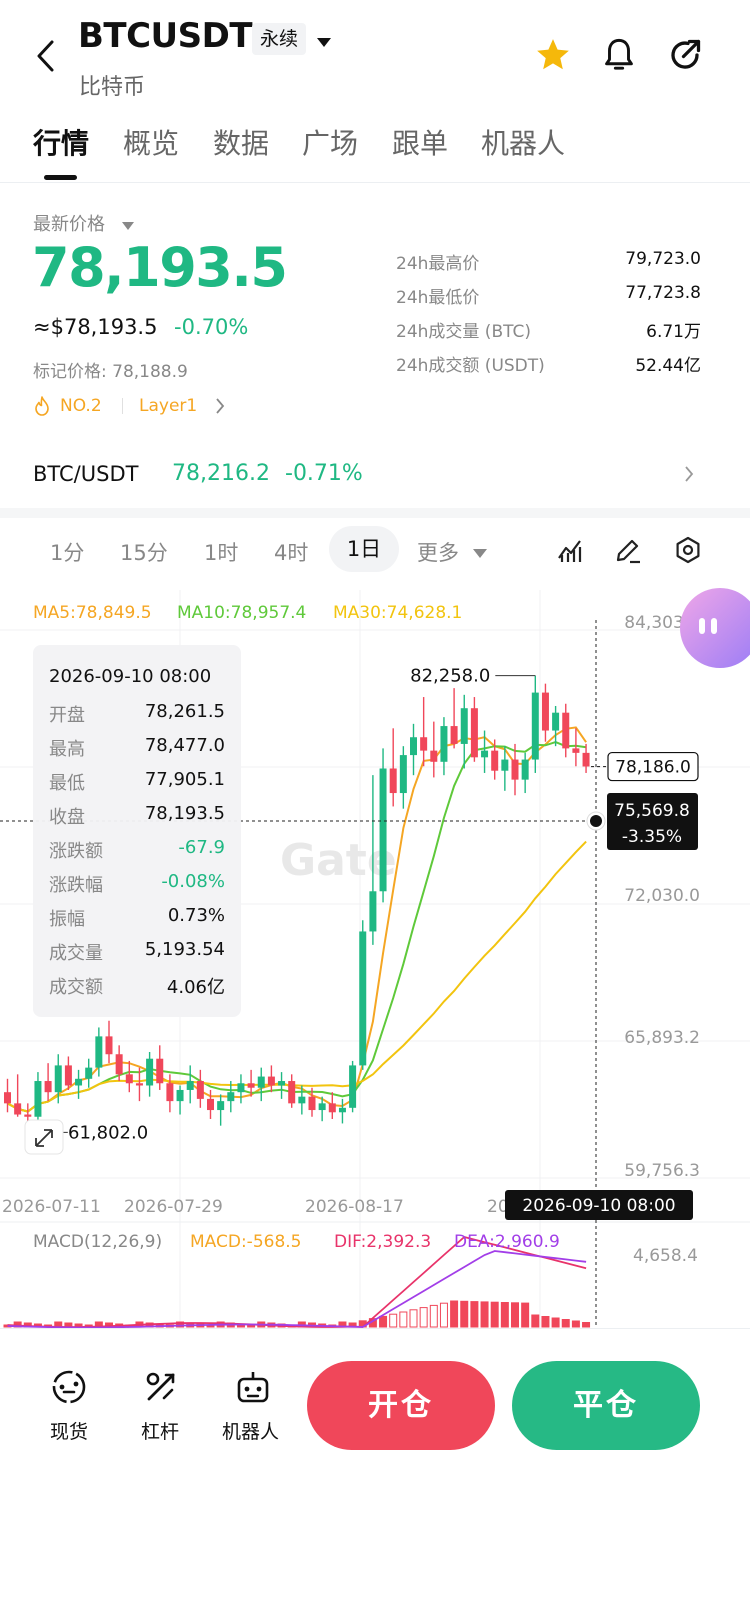 This screenshot has width=750, height=1604. Describe the element at coordinates (67, 552) in the screenshot. I see `interval-1m: 1分` at that location.